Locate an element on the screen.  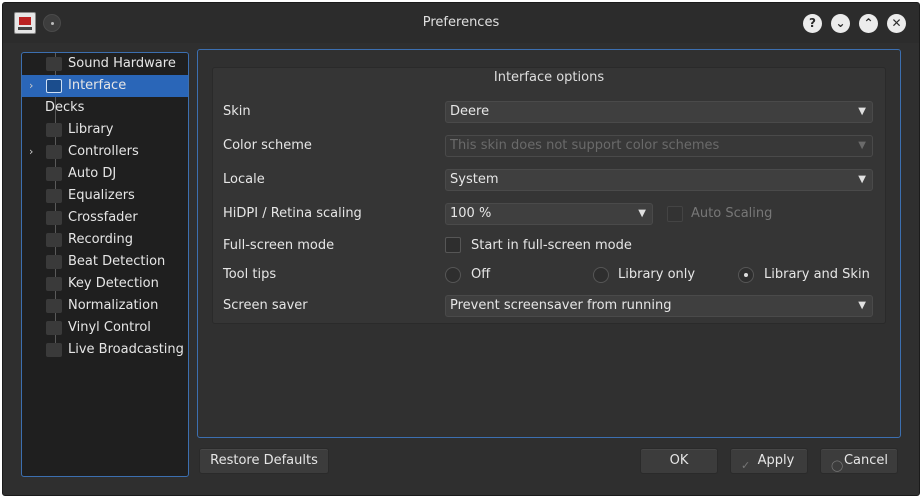
sidebar-item-recording: Recording is located at coordinates (105, 240).